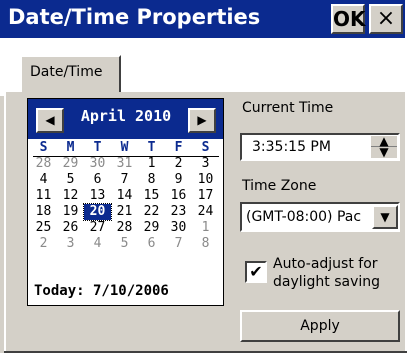 The height and width of the screenshot is (353, 407). What do you see at coordinates (43, 228) in the screenshot?
I see `day-cell: 25` at bounding box center [43, 228].